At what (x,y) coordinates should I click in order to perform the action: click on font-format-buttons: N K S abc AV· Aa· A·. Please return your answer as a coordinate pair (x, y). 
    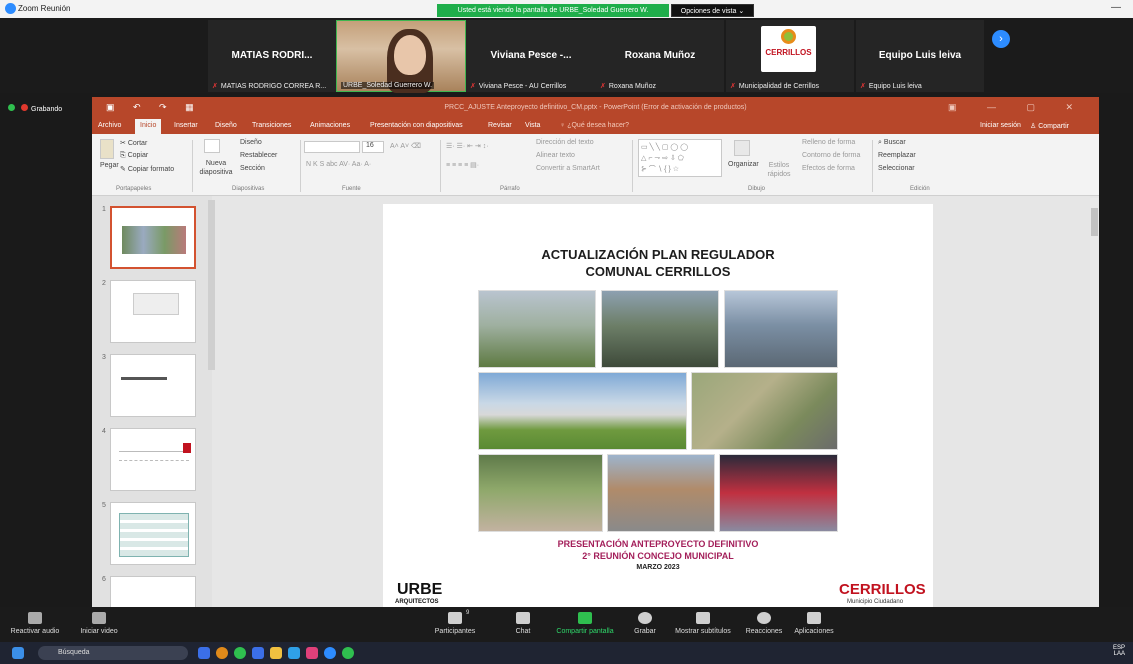
    Looking at the image, I should click on (338, 164).